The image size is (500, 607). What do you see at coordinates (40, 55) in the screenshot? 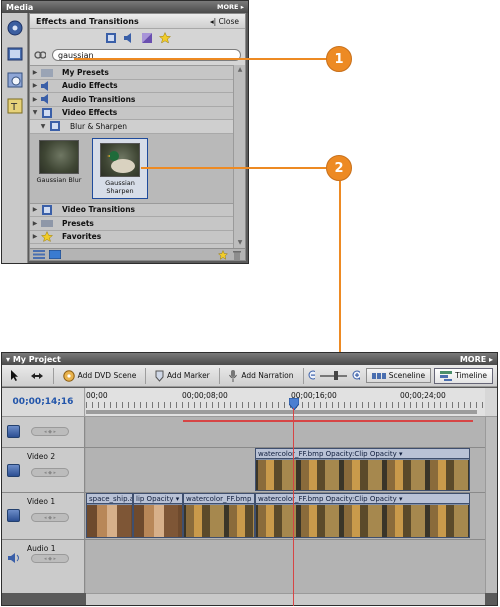
I see `search-icon` at bounding box center [40, 55].